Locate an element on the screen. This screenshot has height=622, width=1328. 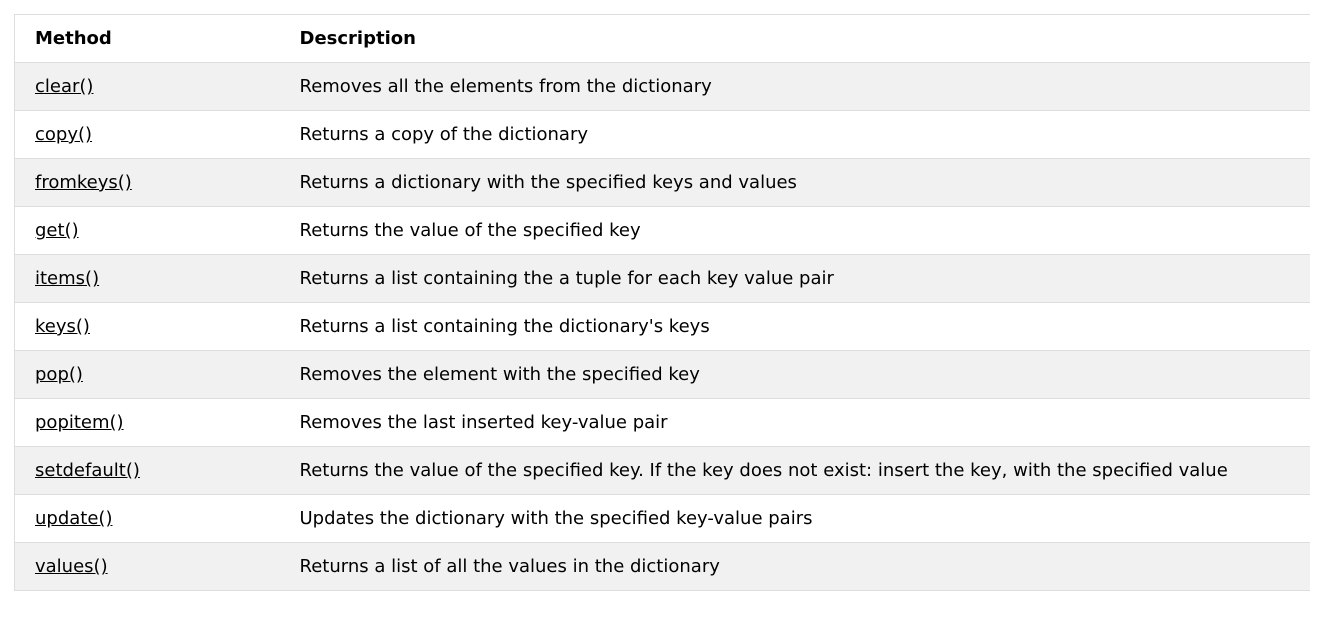
description-cell: Returns the value of the specified key is located at coordinates (470, 230).